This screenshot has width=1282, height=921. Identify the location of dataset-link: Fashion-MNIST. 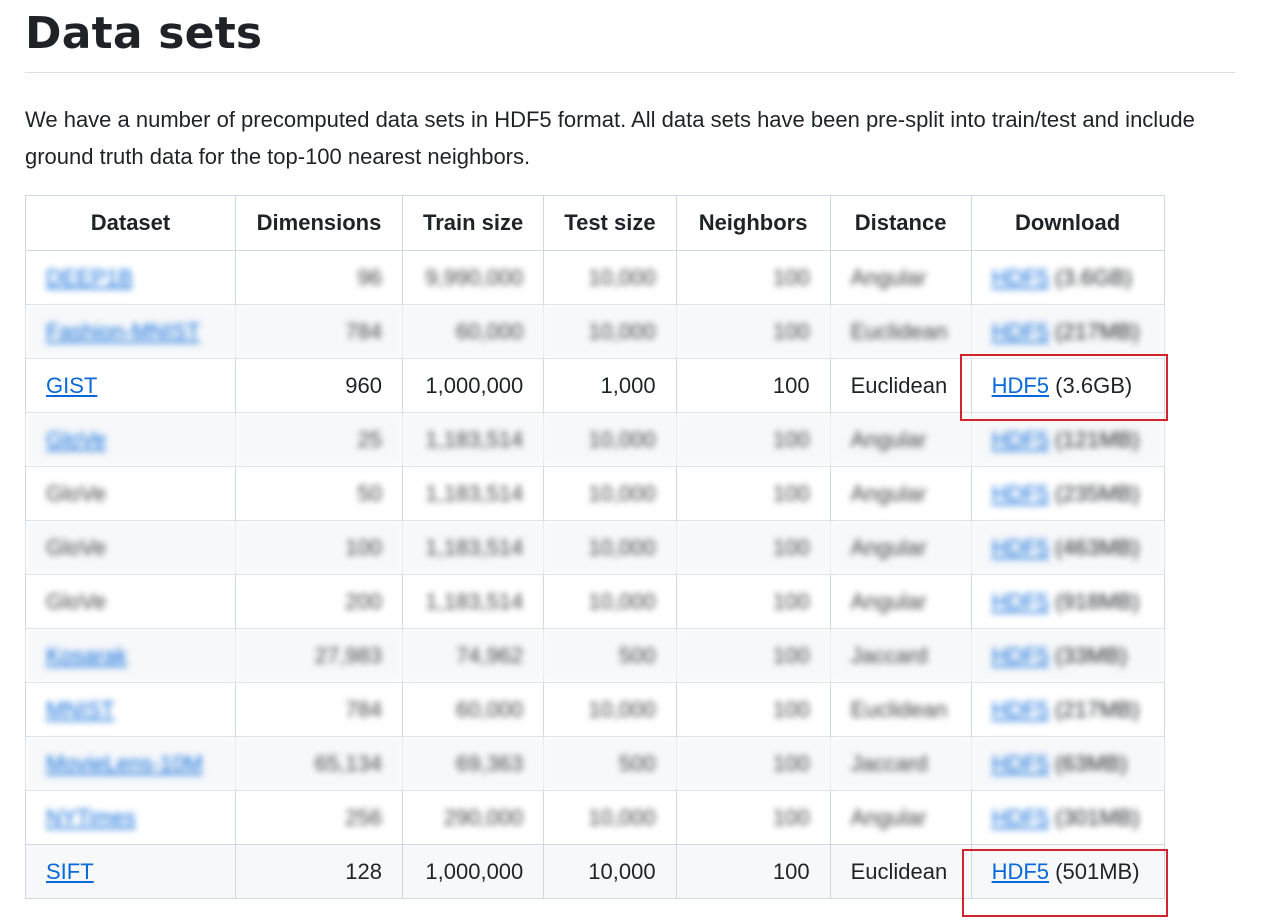
(123, 331).